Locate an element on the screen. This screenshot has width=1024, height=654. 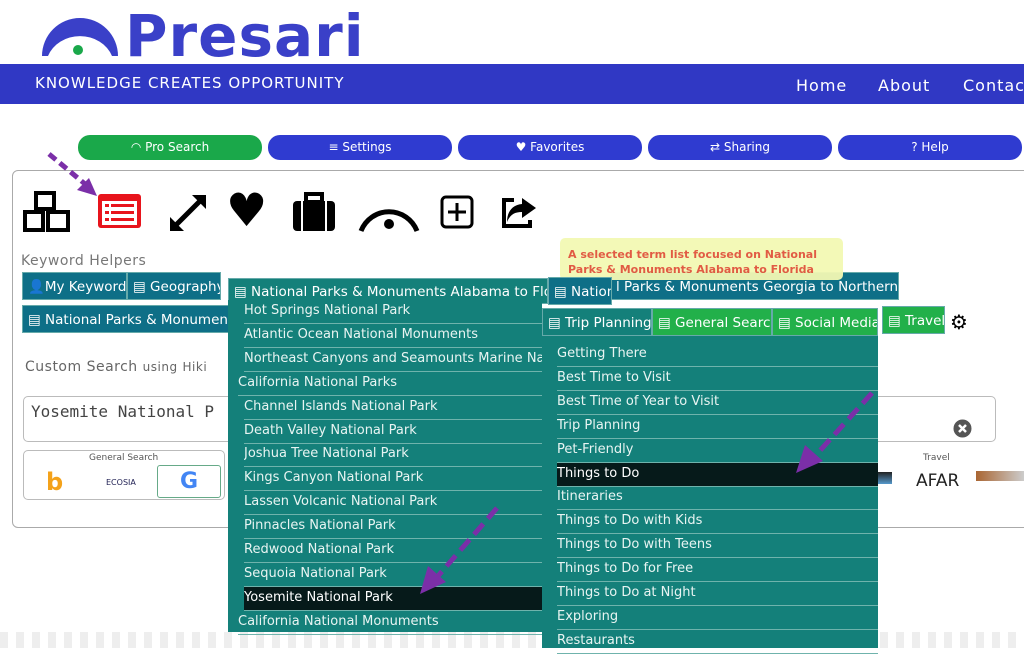
sliders-icon: ≡ is located at coordinates (335, 147).